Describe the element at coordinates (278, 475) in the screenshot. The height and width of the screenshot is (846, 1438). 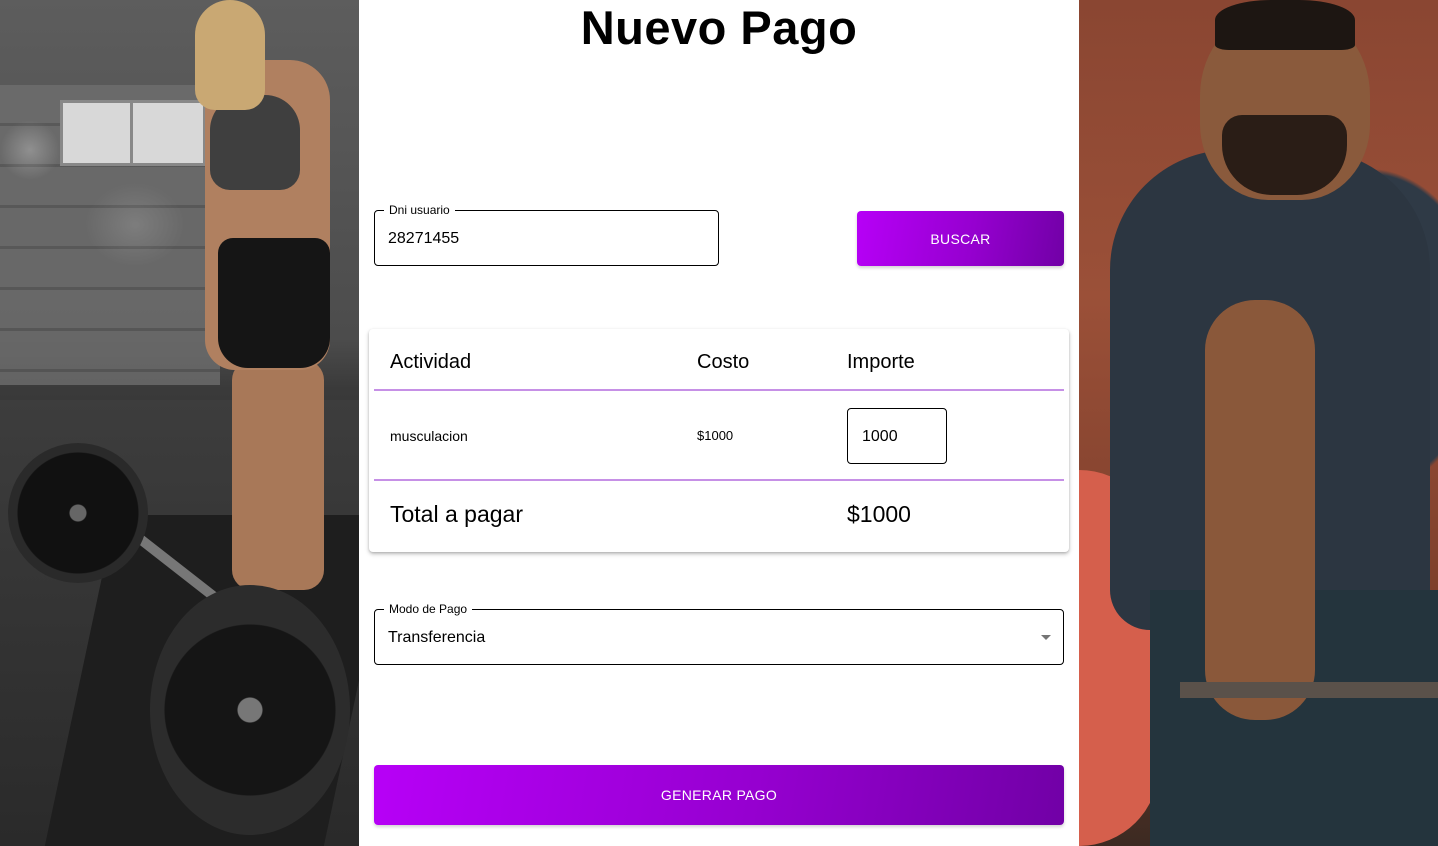
I see `photo-athlete-legs` at that location.